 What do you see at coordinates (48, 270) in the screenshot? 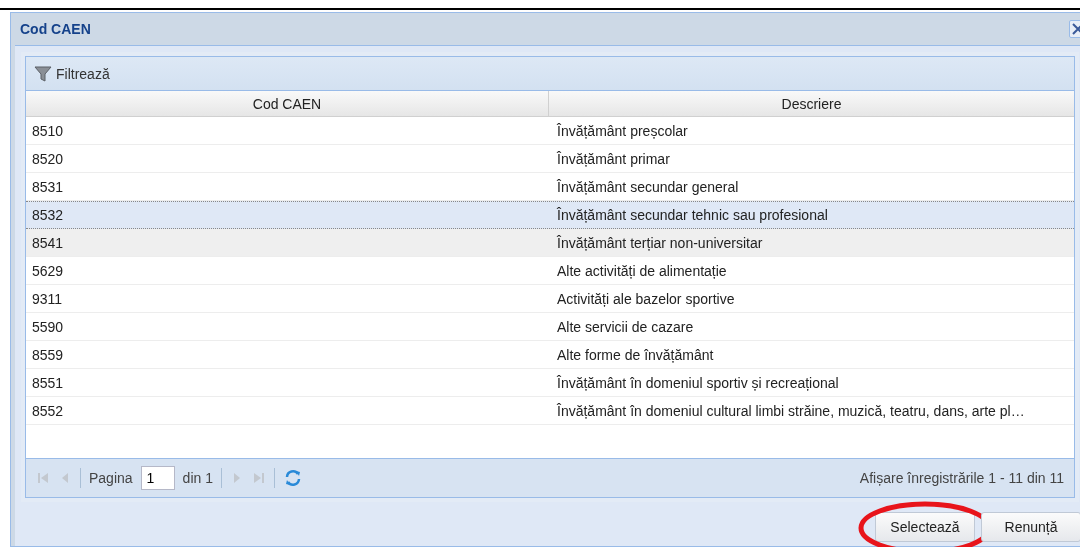
I see `table-cell-text: 5629` at bounding box center [48, 270].